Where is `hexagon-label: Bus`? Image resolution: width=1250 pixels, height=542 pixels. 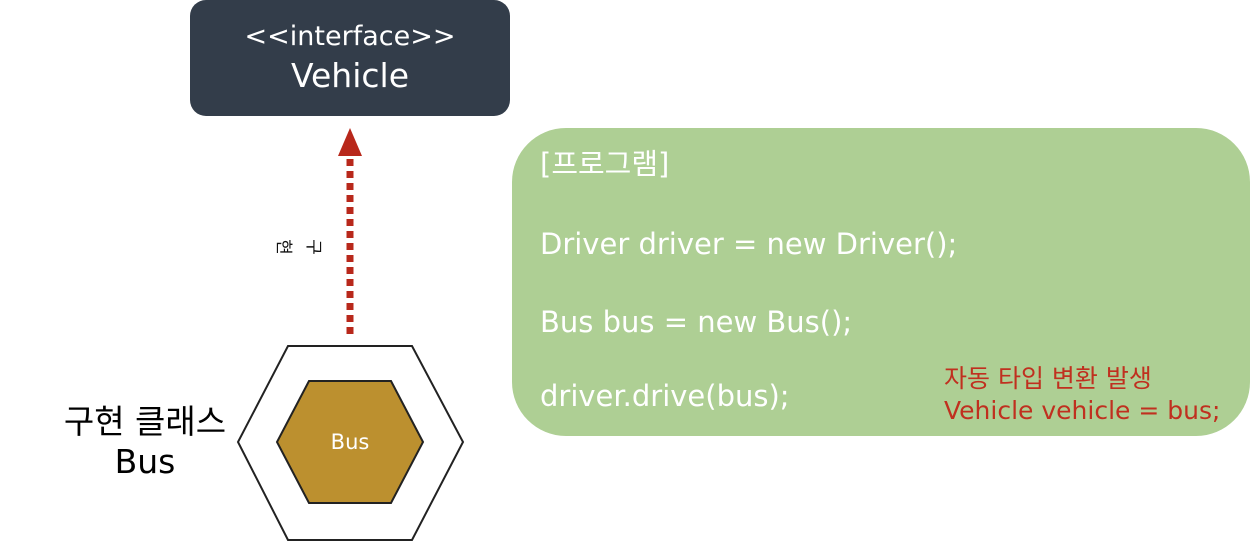
hexagon-label: Bus is located at coordinates (350, 442).